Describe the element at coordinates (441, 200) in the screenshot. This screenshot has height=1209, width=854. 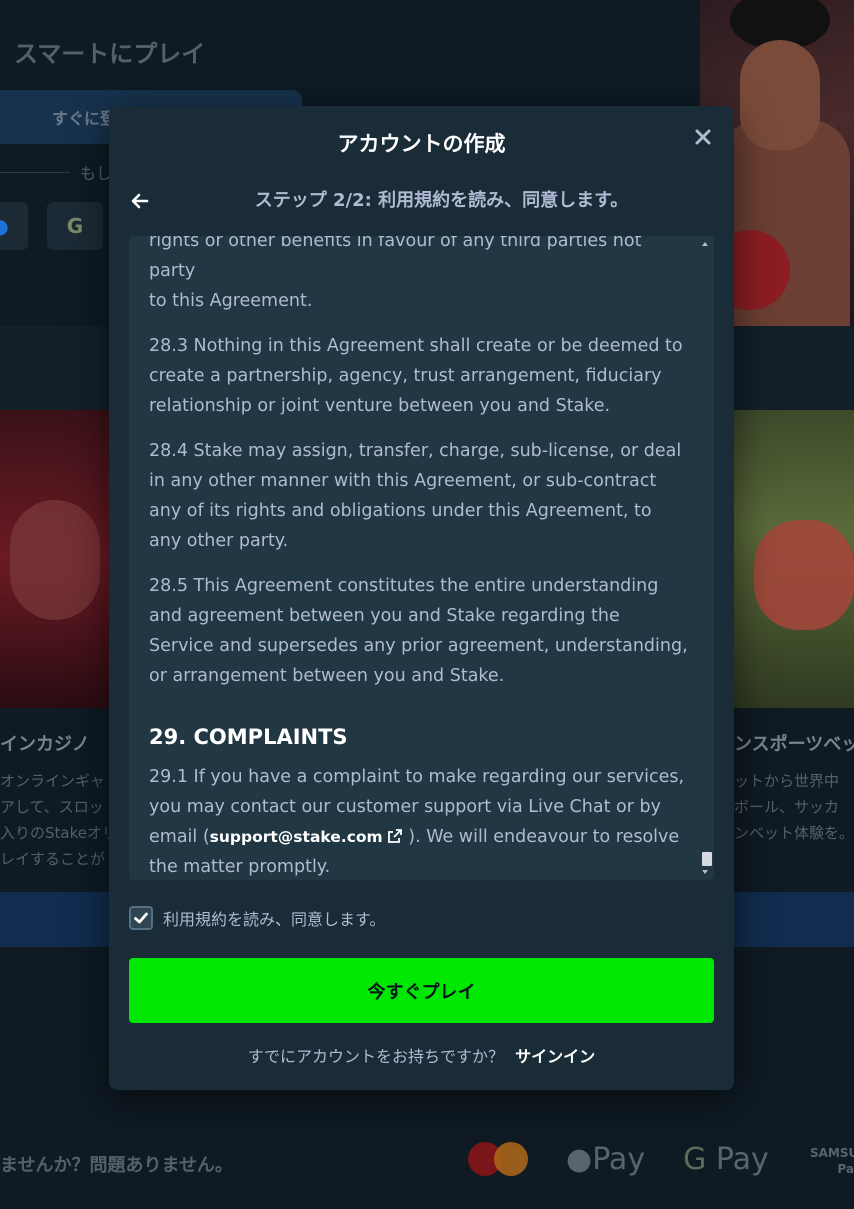
I see `step-title: ステップ 2/2: 利用規約を読み、同意します。` at that location.